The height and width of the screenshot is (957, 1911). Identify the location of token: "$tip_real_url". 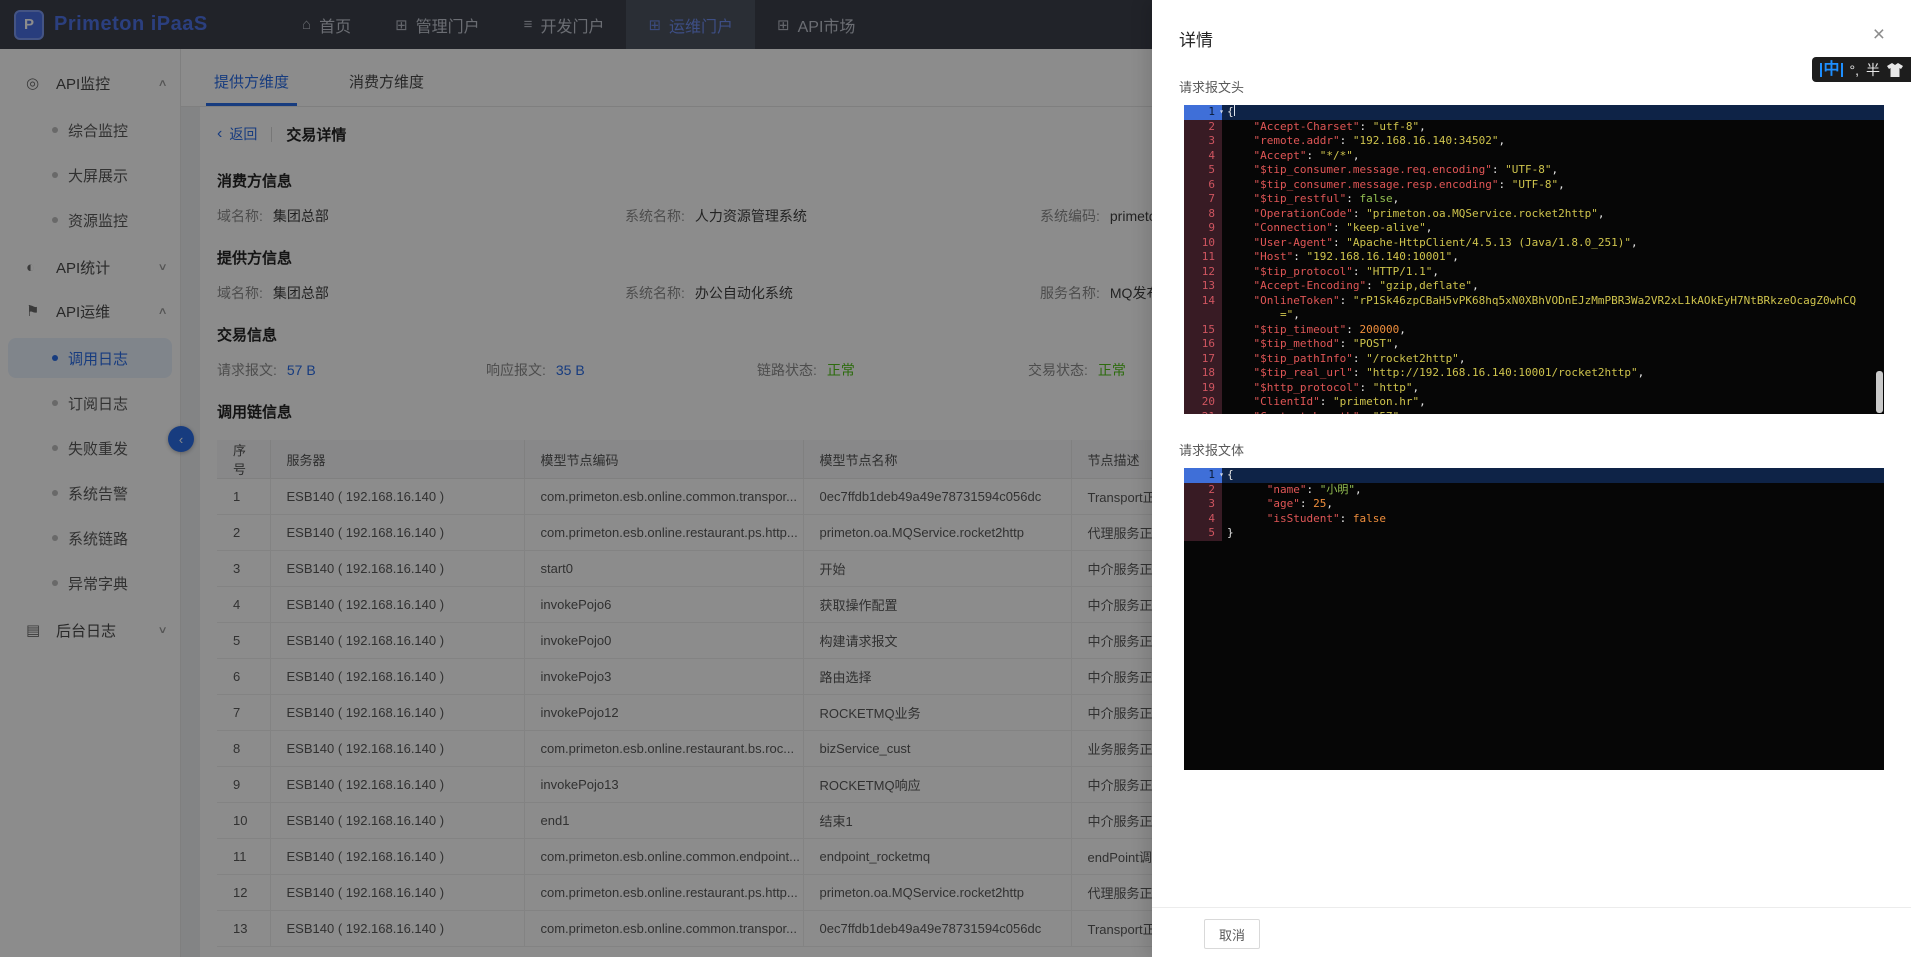
(1303, 372).